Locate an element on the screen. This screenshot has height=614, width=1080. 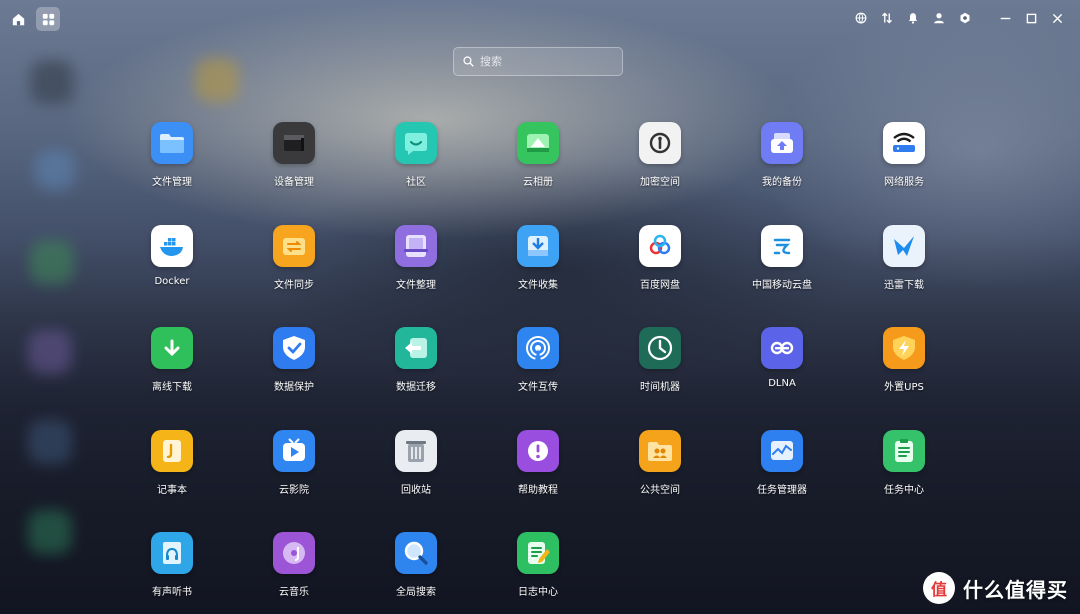
globe-button is located at coordinates (861, 18).